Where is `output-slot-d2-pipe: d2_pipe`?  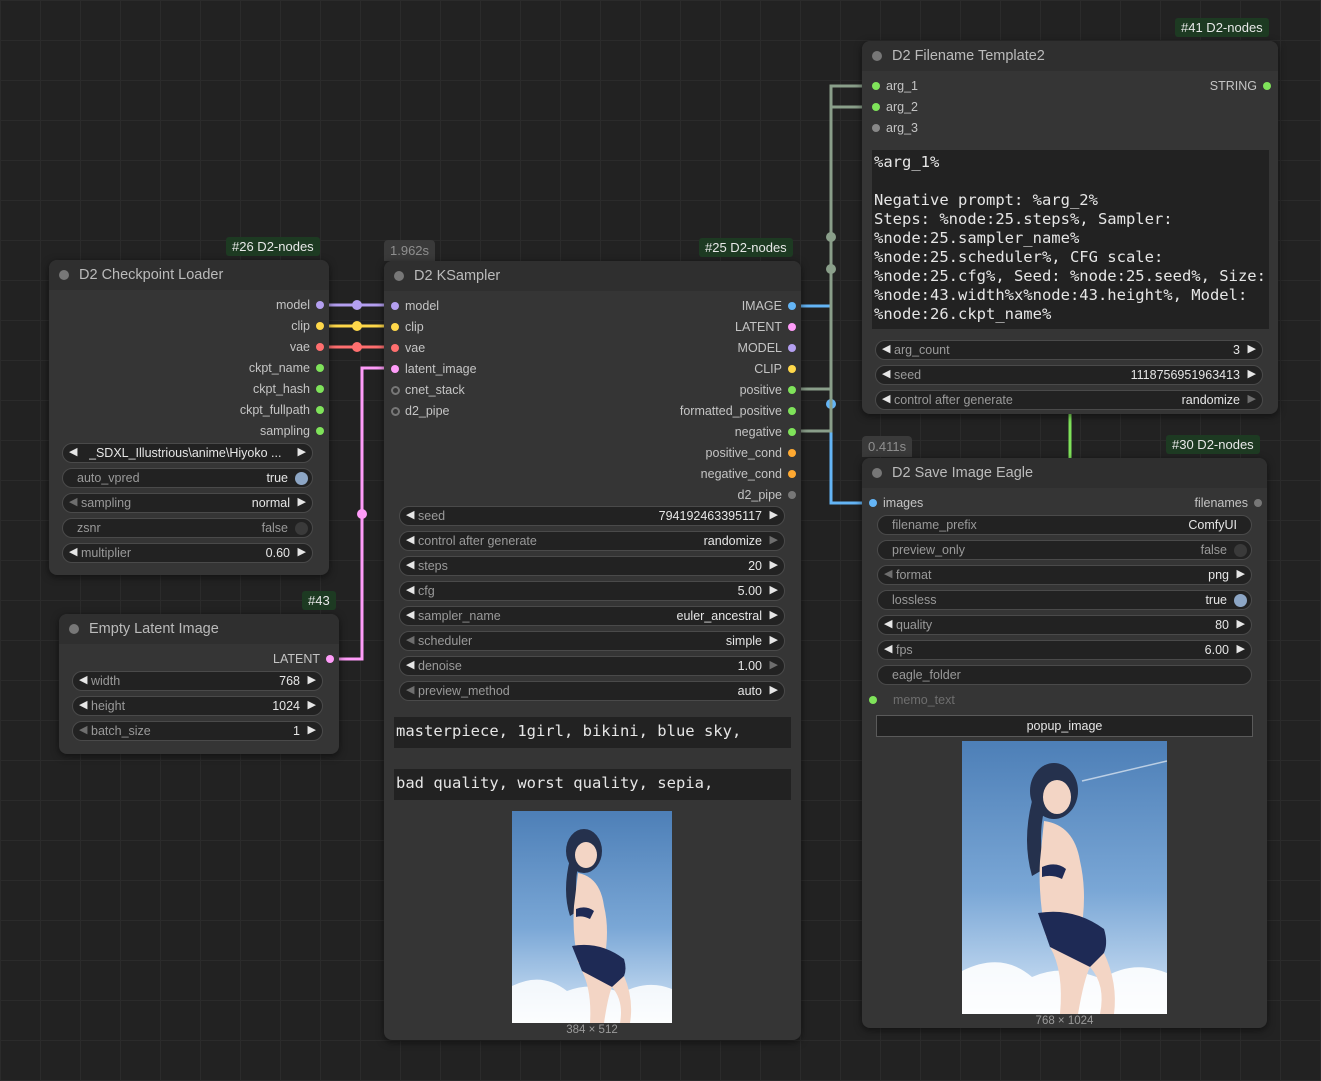 output-slot-d2-pipe: d2_pipe is located at coordinates (770, 495).